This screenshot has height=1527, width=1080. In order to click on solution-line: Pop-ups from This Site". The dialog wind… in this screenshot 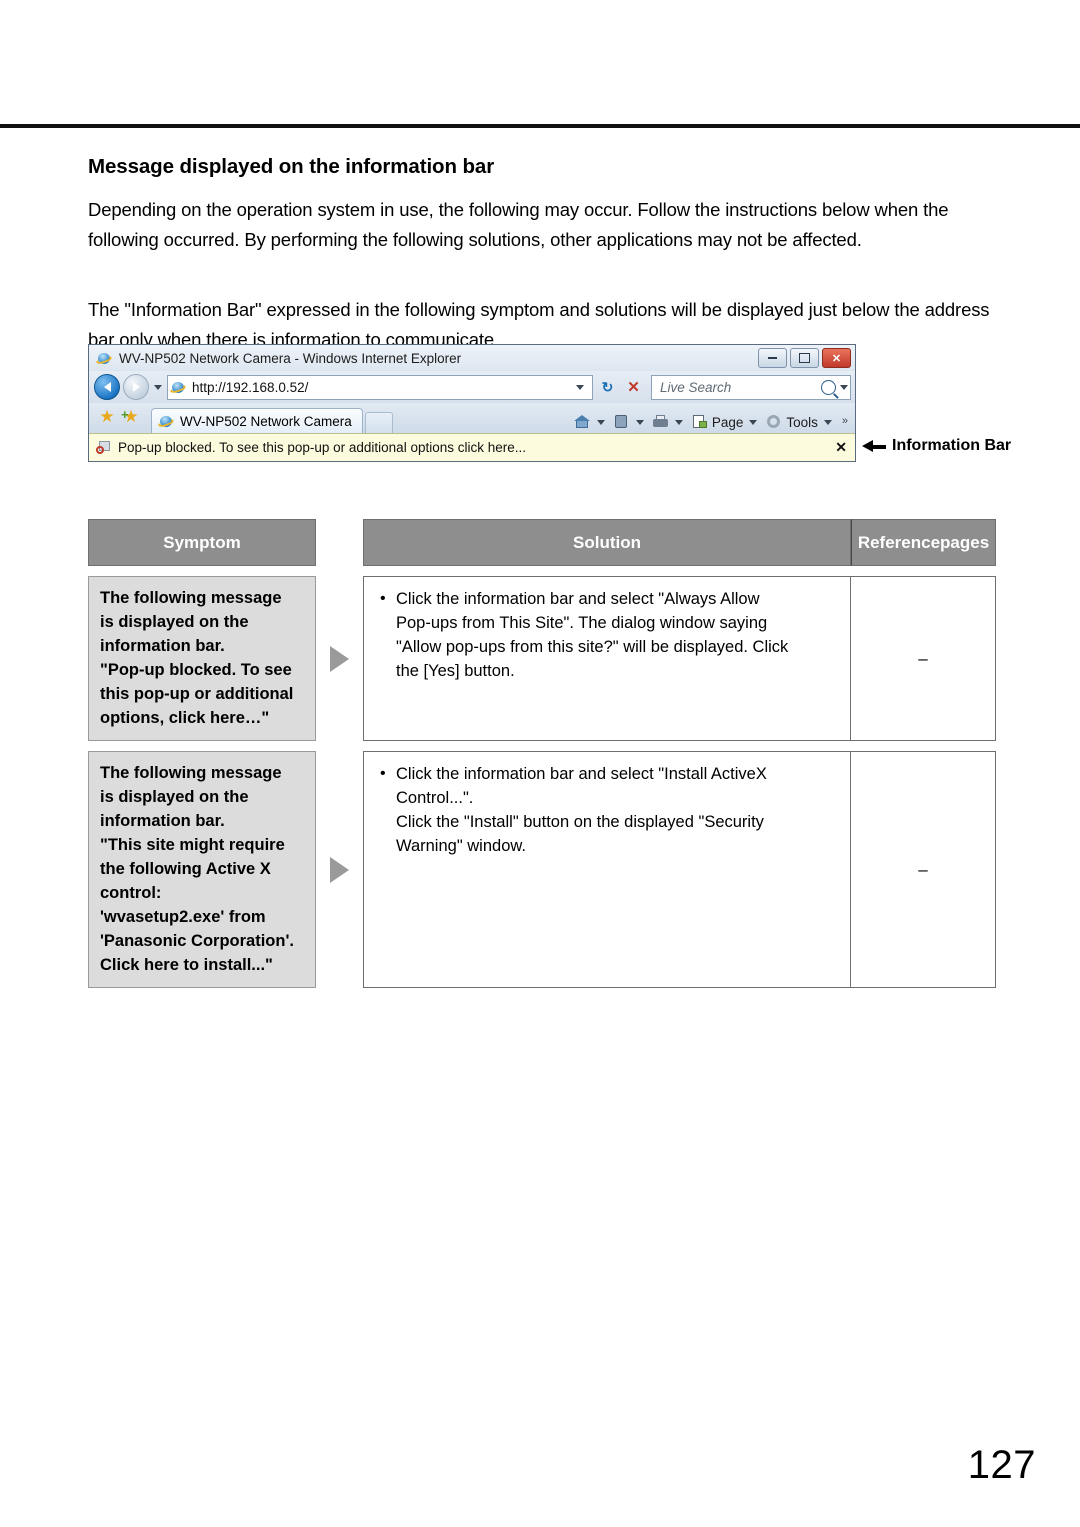, I will do `click(582, 623)`.